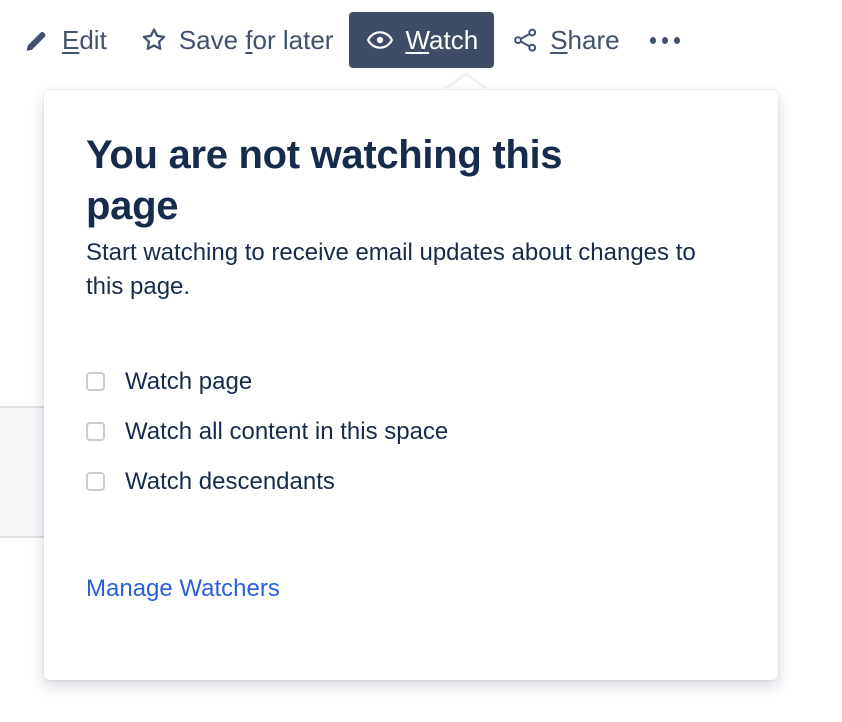 The image size is (842, 722). I want to click on eye-icon, so click(380, 40).